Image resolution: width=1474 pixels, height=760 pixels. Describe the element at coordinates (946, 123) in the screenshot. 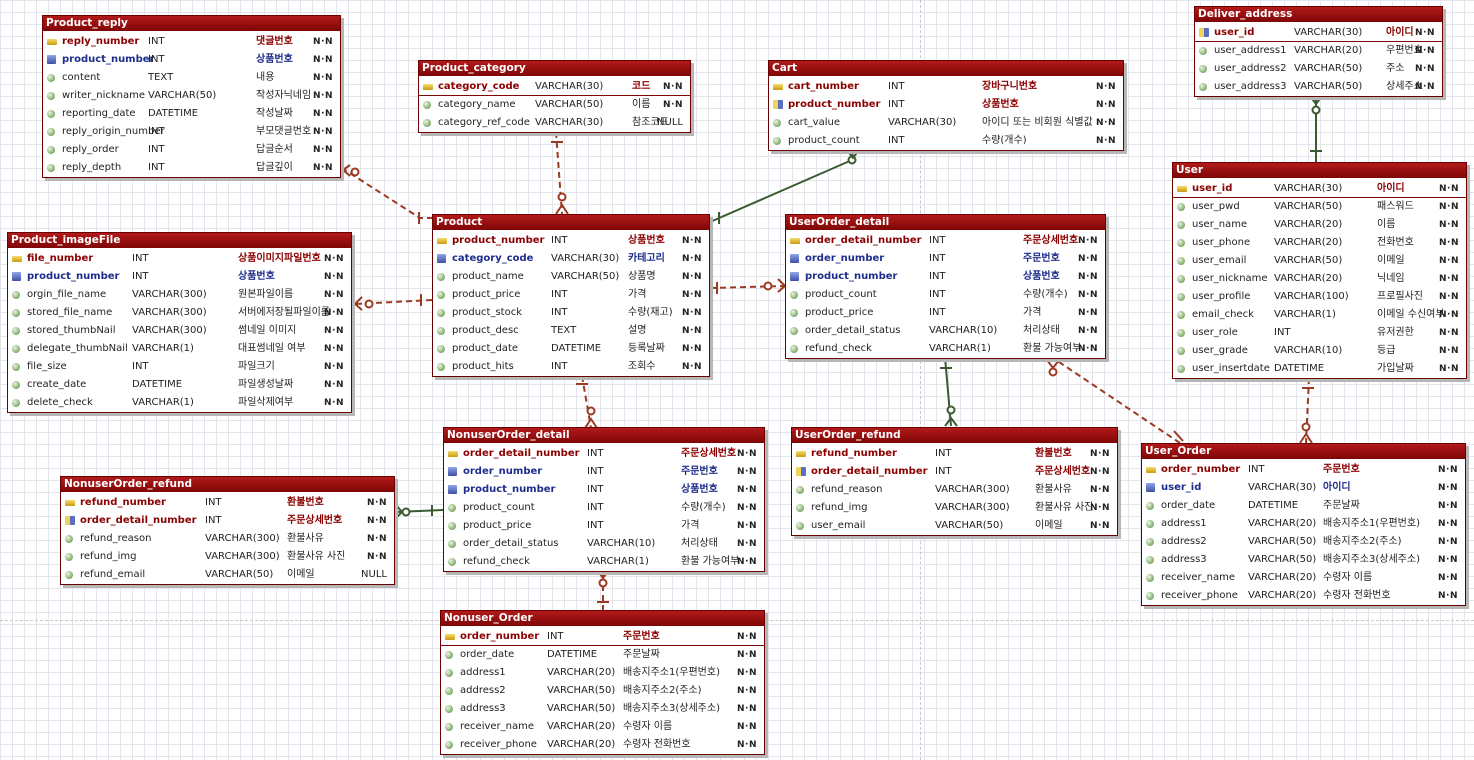

I see `attribute-row: cart_value VARCHAR(30) 아이디 또는 비회원 식별값 N·N` at that location.